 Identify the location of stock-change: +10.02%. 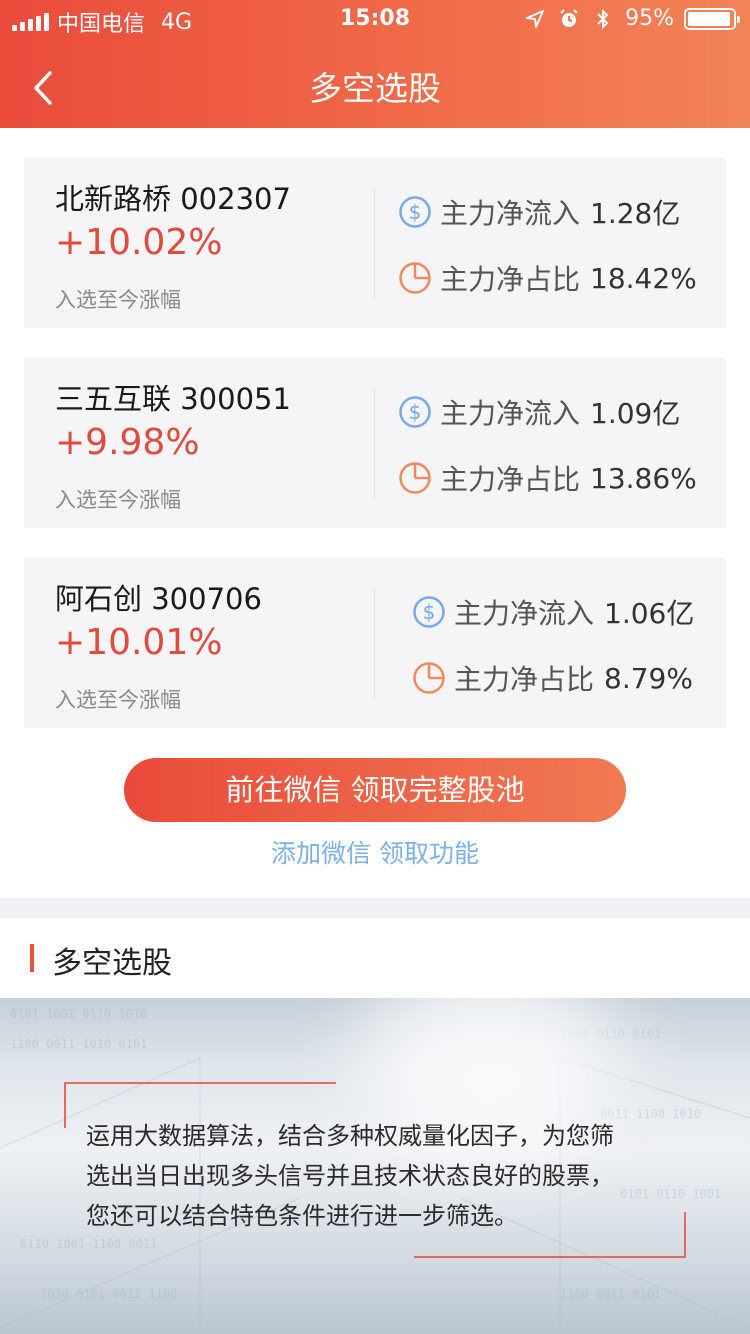
(139, 242).